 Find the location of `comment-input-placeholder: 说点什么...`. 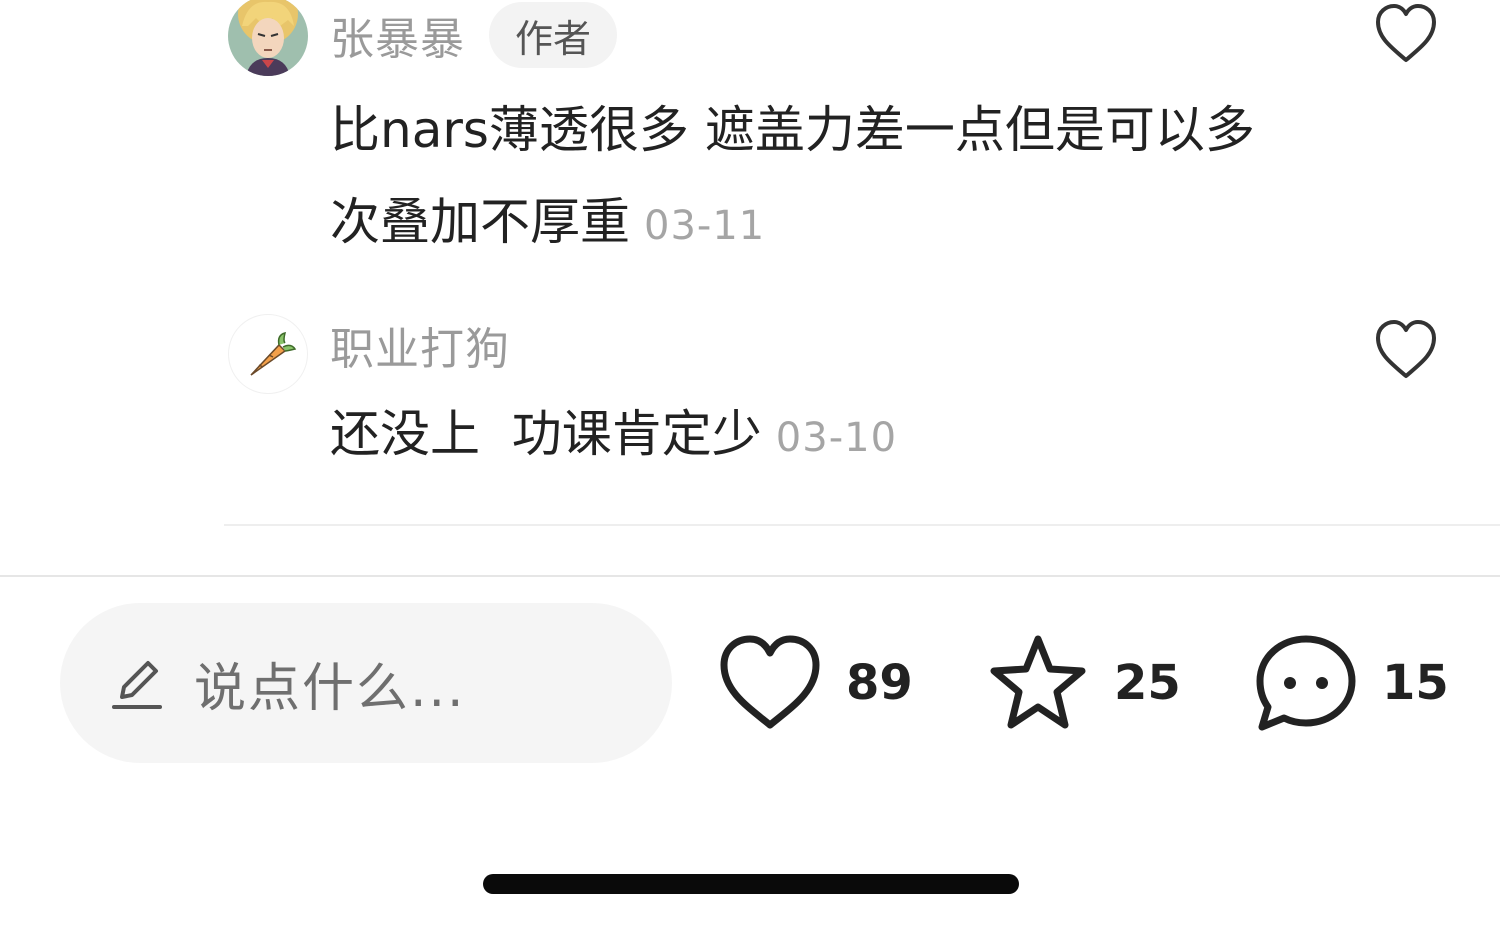

comment-input-placeholder: 说点什么... is located at coordinates (330, 688).